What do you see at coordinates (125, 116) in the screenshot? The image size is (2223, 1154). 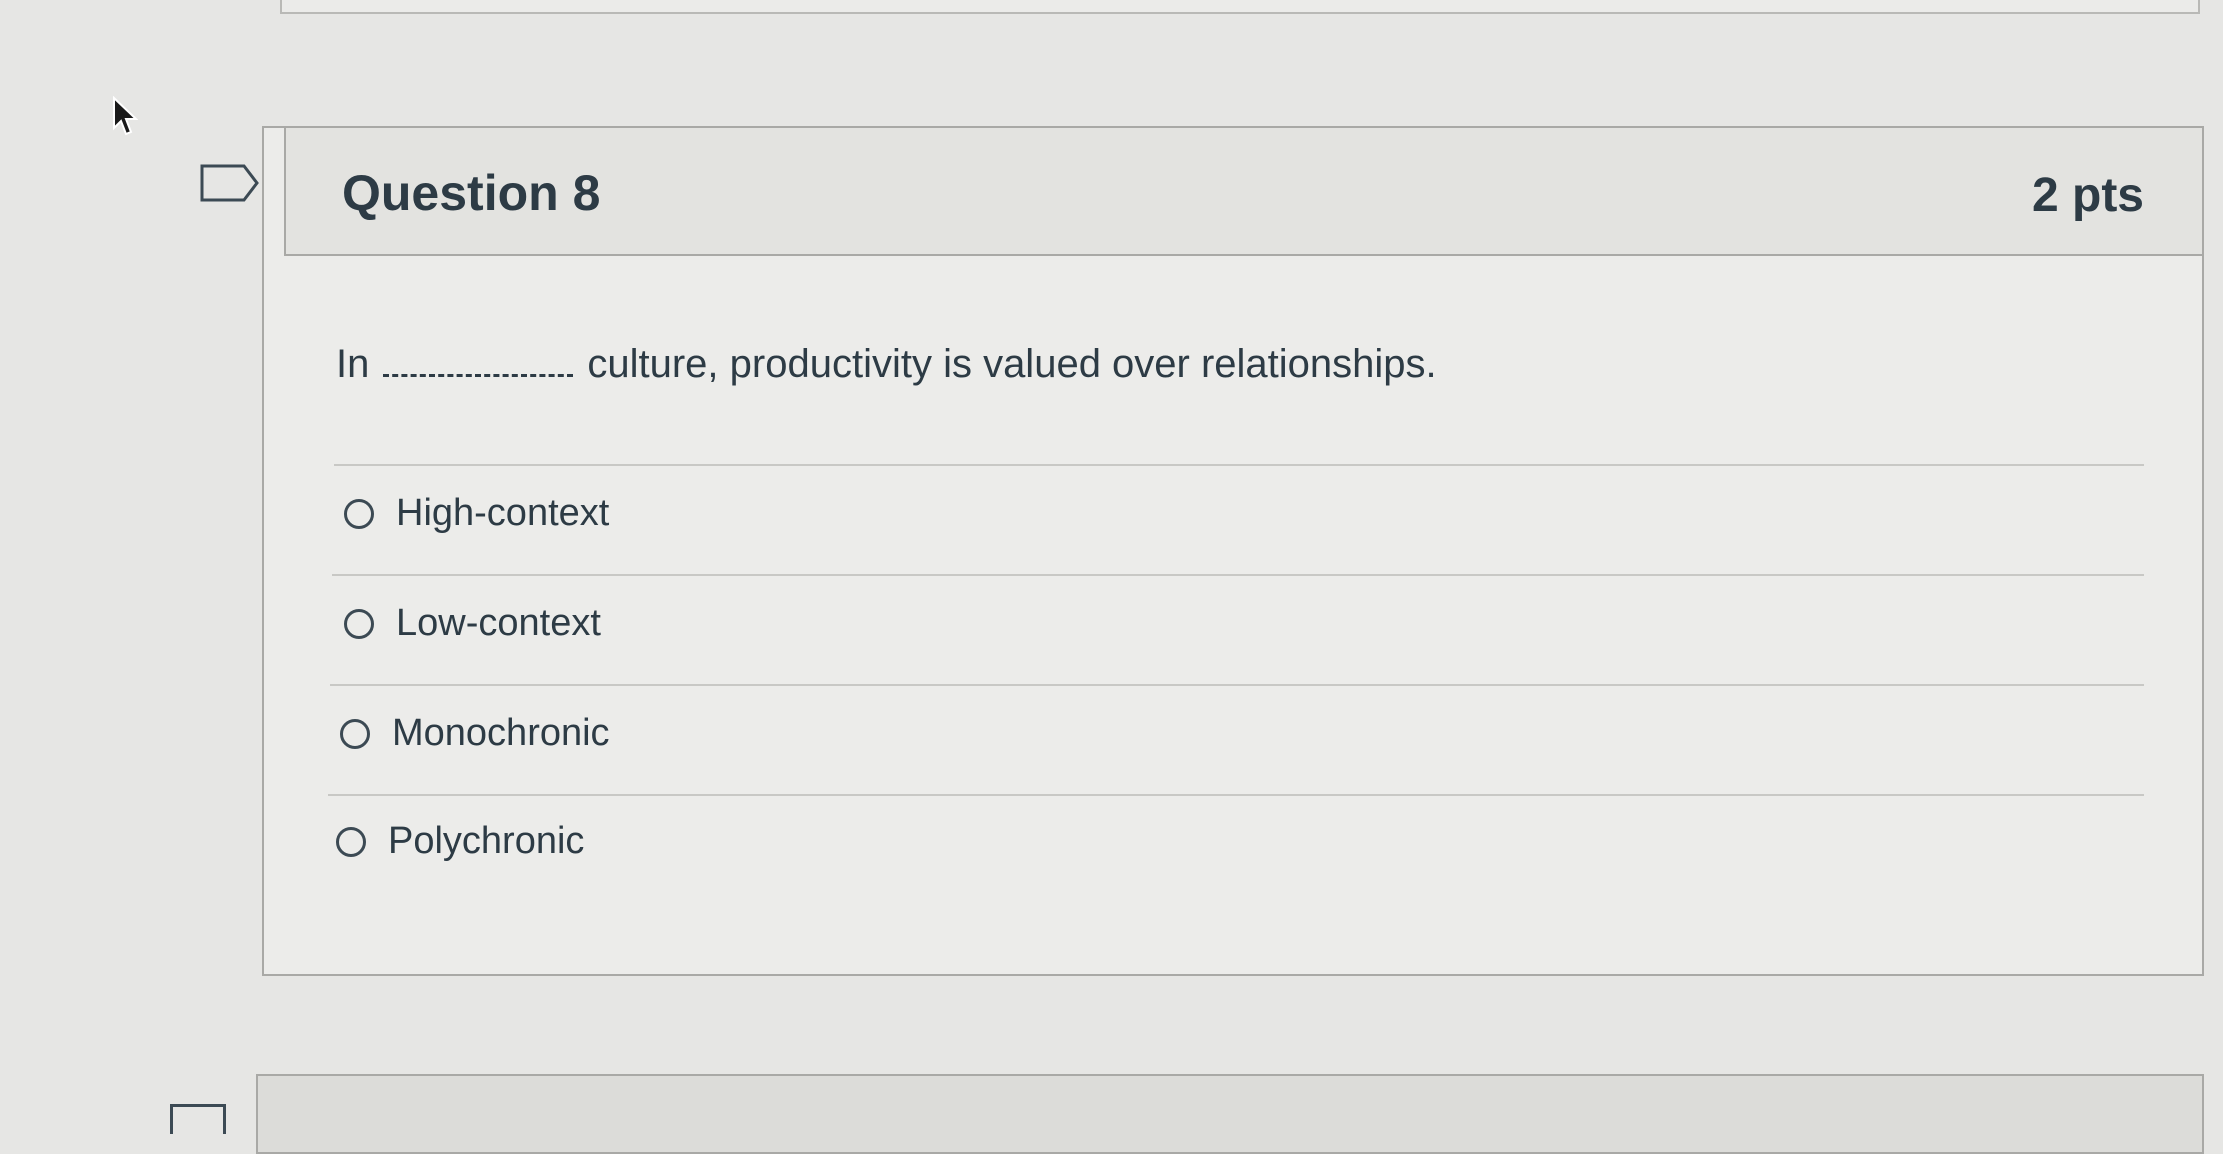 I see `mouse-pointer-icon` at bounding box center [125, 116].